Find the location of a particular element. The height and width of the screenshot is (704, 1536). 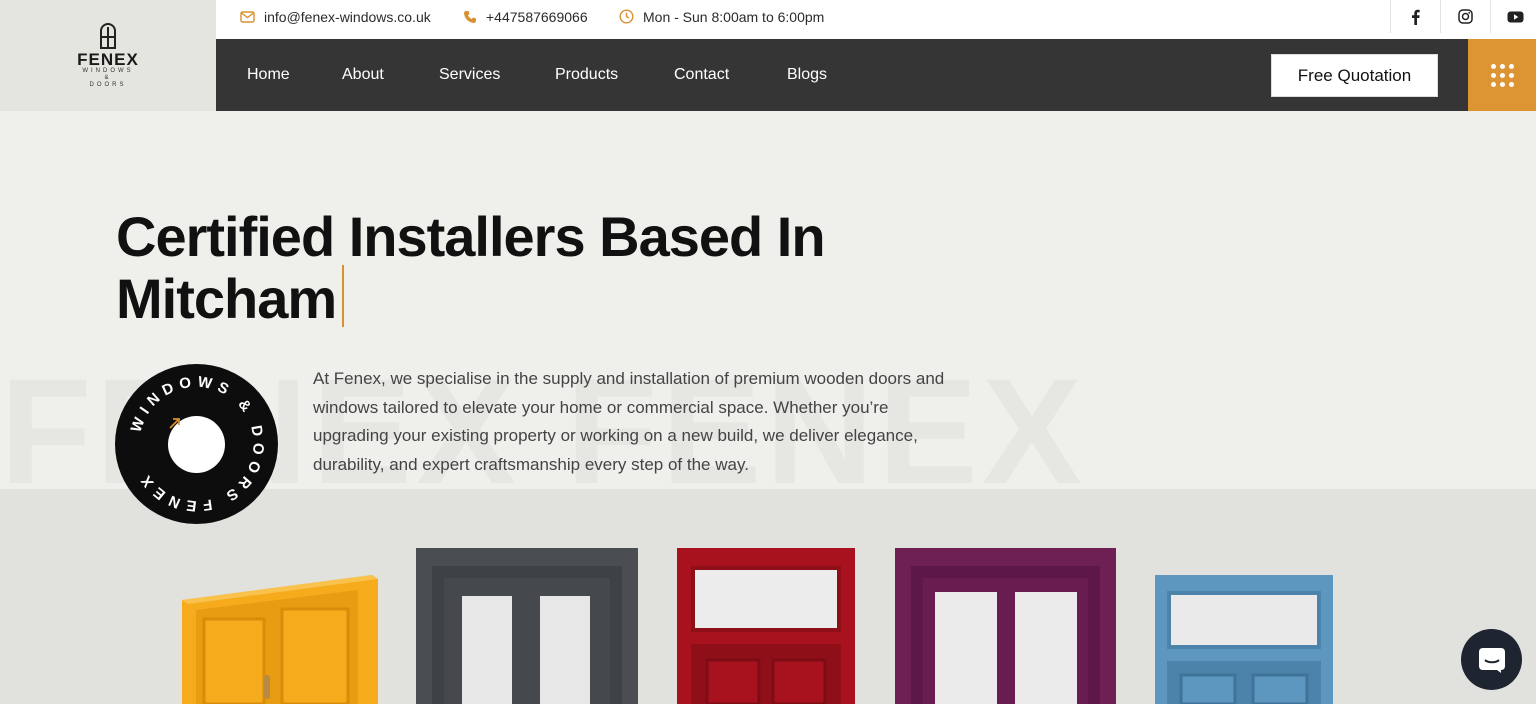

chat-icon is located at coordinates (1491, 660).